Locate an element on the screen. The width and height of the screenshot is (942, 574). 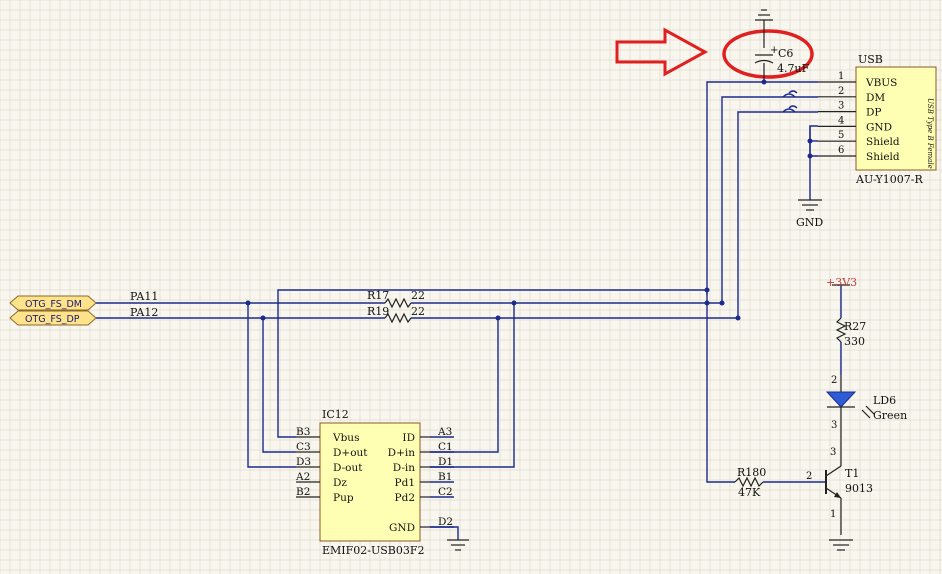
ic12-pin-name: D-in is located at coordinates (404, 468).